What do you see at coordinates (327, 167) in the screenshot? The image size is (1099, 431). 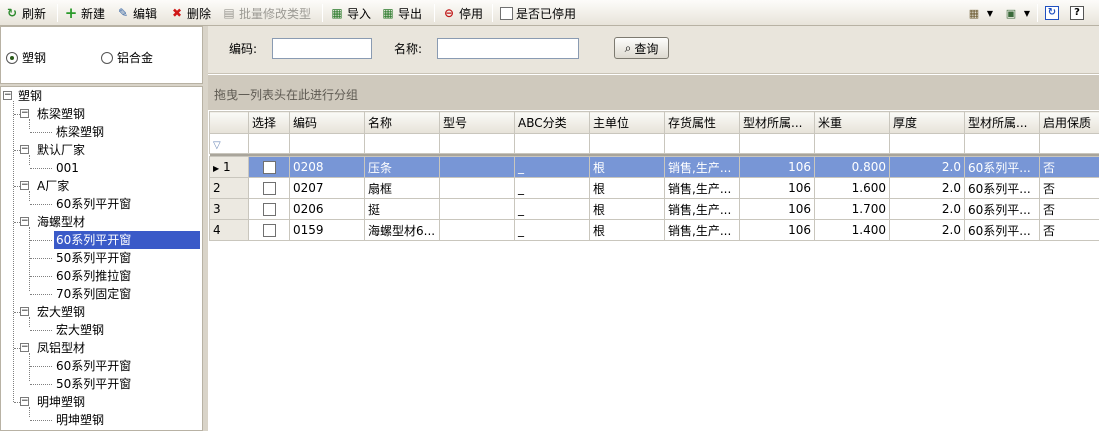 I see `cell-code: 0208` at bounding box center [327, 167].